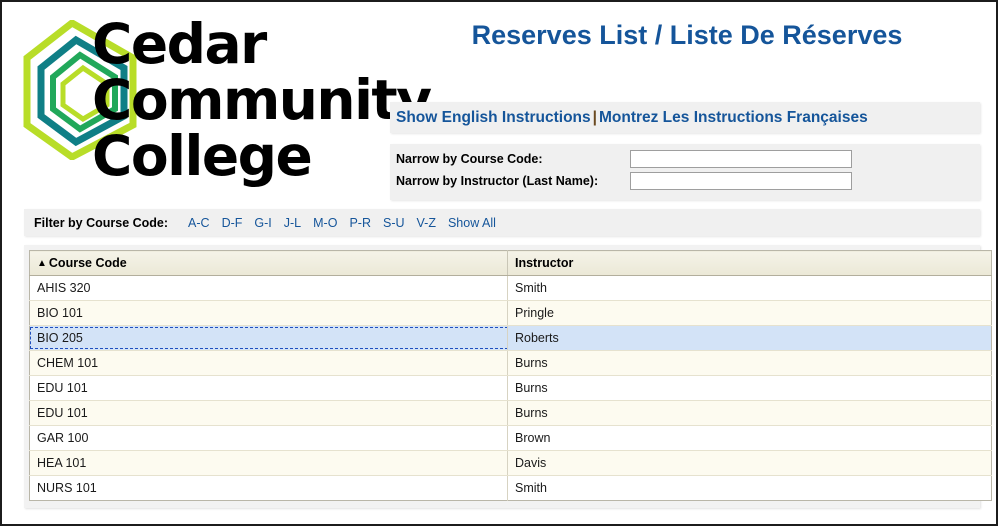  I want to click on cell-course-code: HEA 101, so click(268, 463).